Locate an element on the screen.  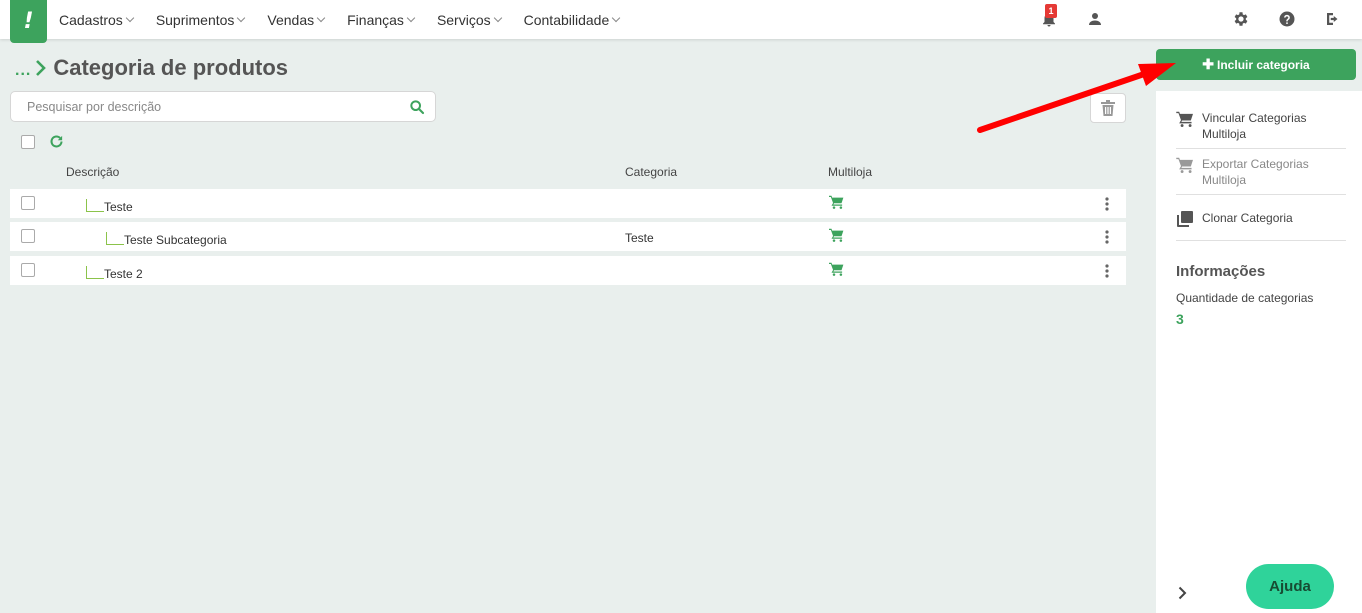
menu-financas: Finanças is located at coordinates (381, 19).